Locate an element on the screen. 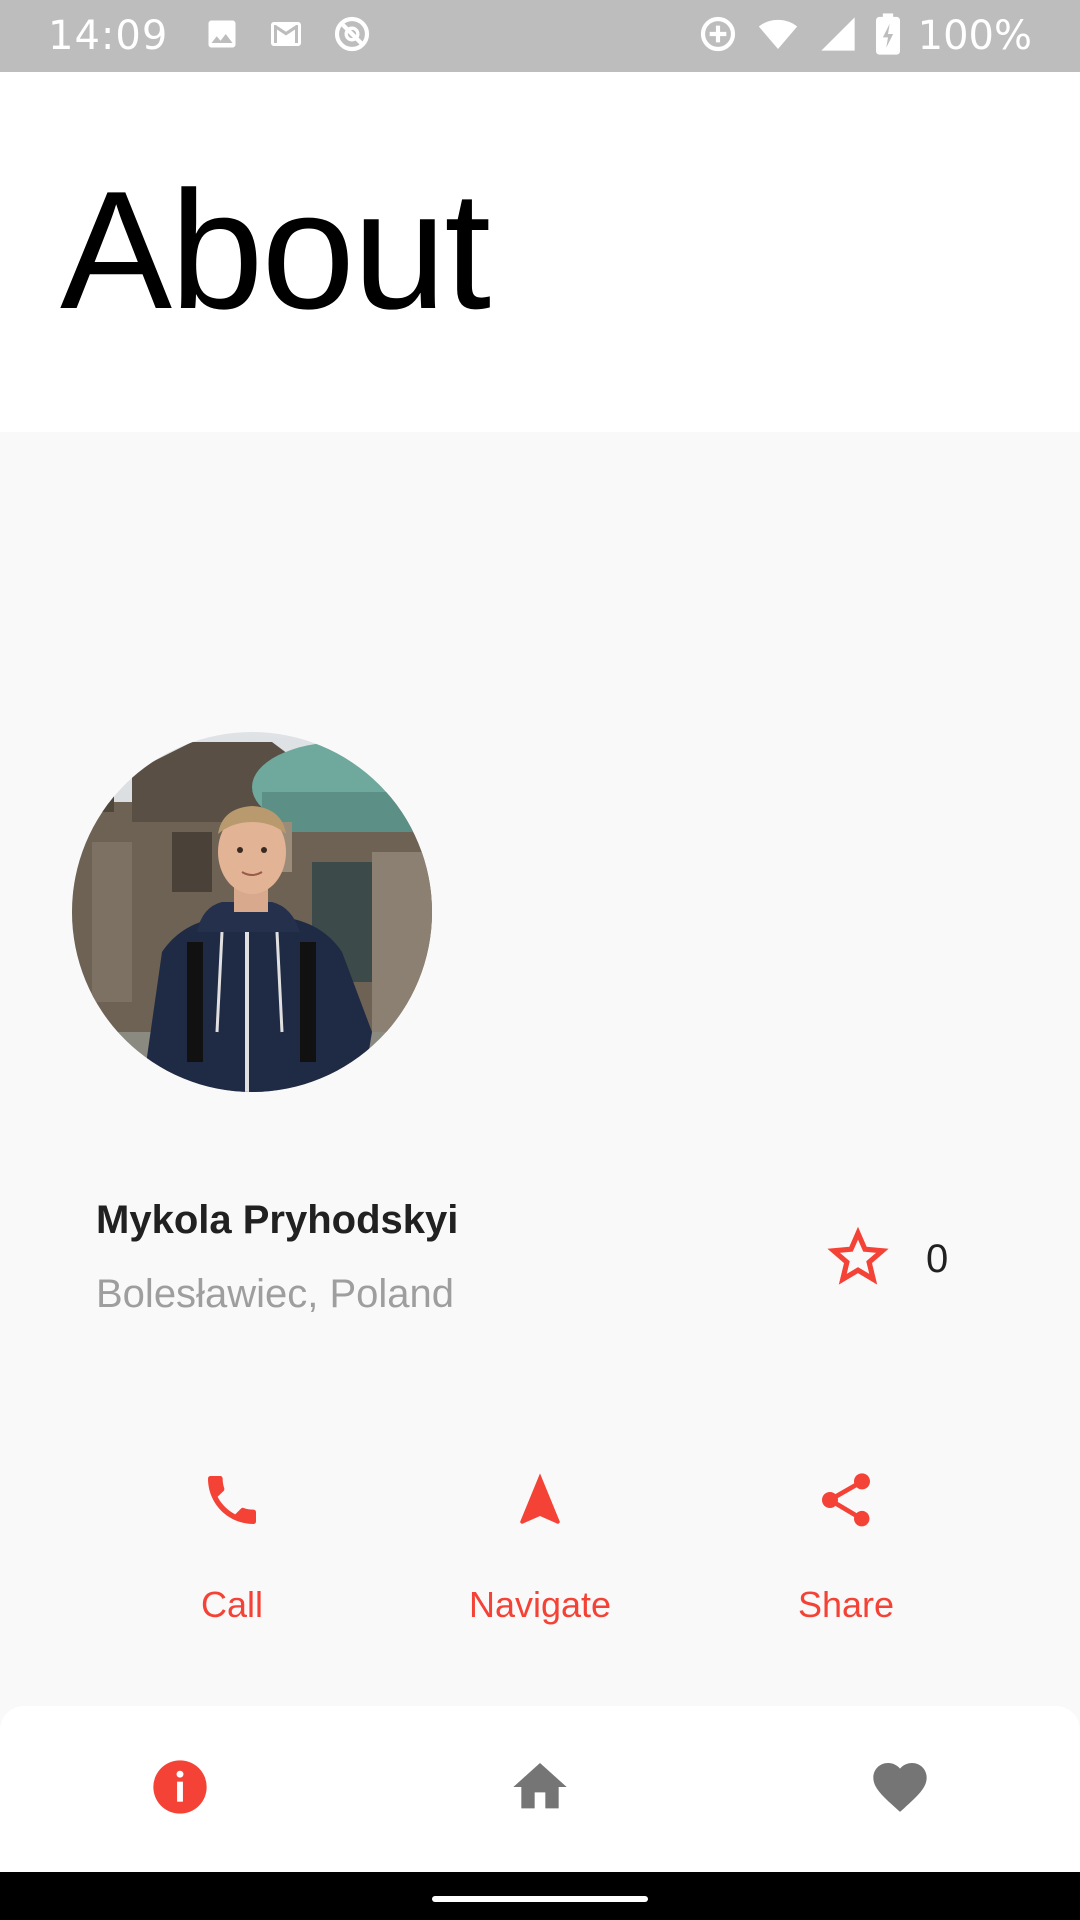 This screenshot has width=1080, height=1920. page-title: About is located at coordinates (275, 250).